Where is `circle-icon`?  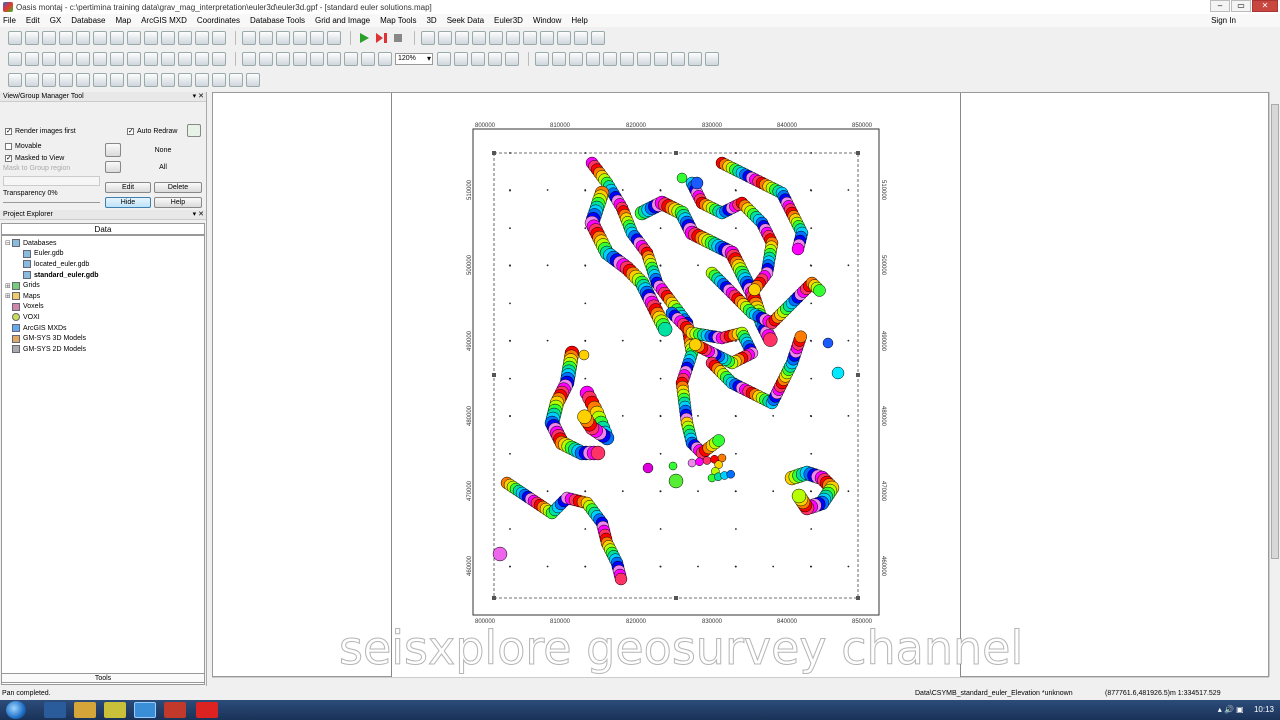 circle-icon is located at coordinates (627, 59).